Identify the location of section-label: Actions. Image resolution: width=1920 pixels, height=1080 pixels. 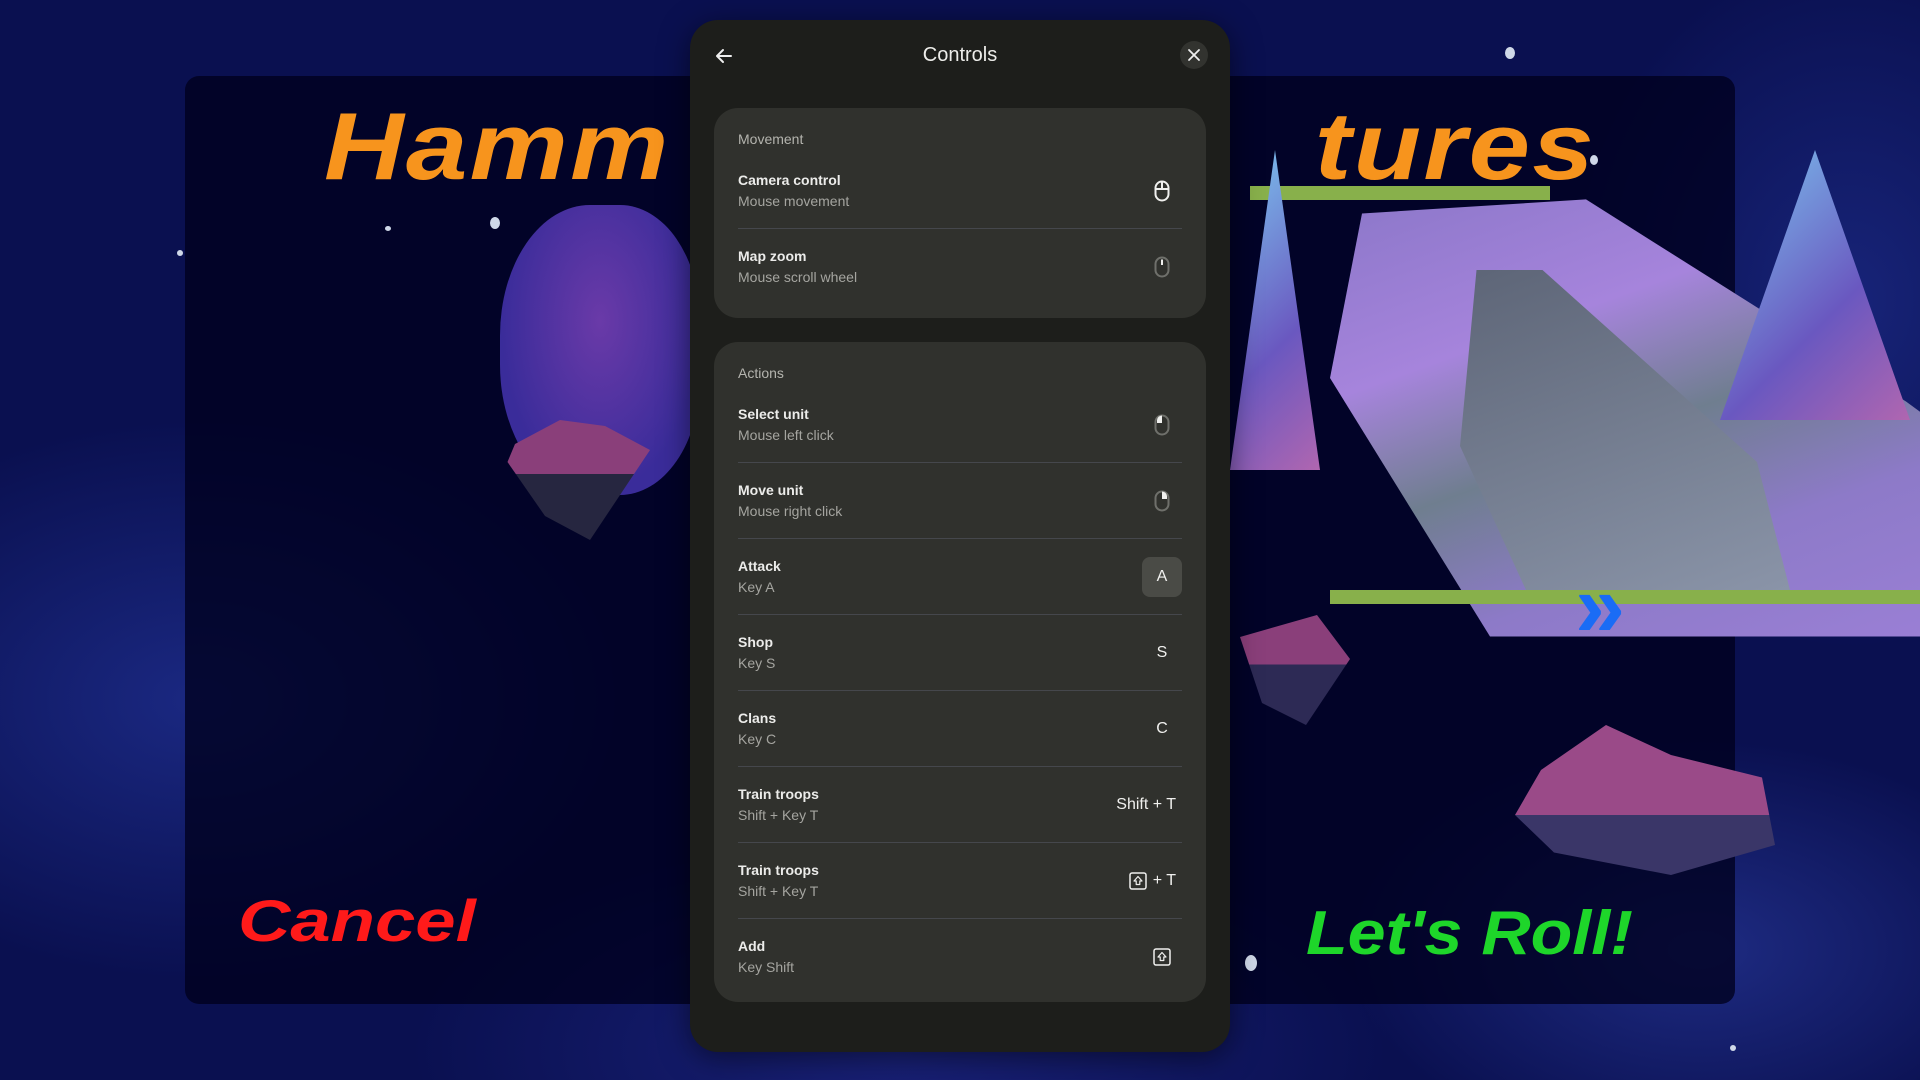
(761, 373).